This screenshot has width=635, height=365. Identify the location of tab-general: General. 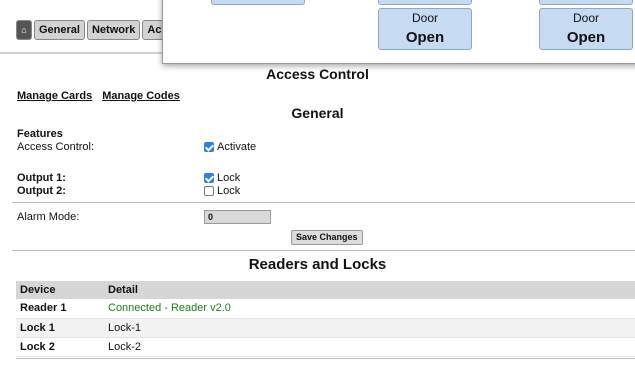
(59, 30).